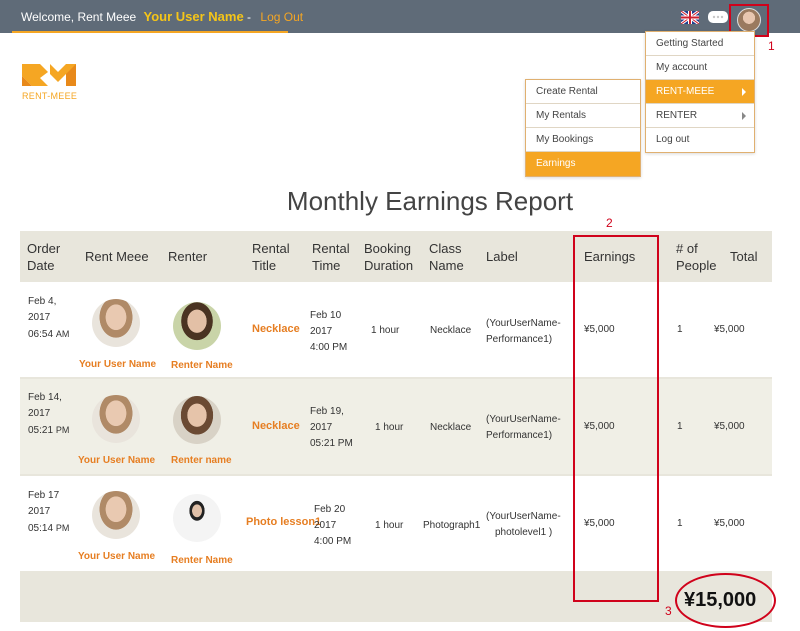 The width and height of the screenshot is (800, 631). What do you see at coordinates (329, 331) in the screenshot?
I see `rental-time: Feb 10 2017 4:00 PM` at bounding box center [329, 331].